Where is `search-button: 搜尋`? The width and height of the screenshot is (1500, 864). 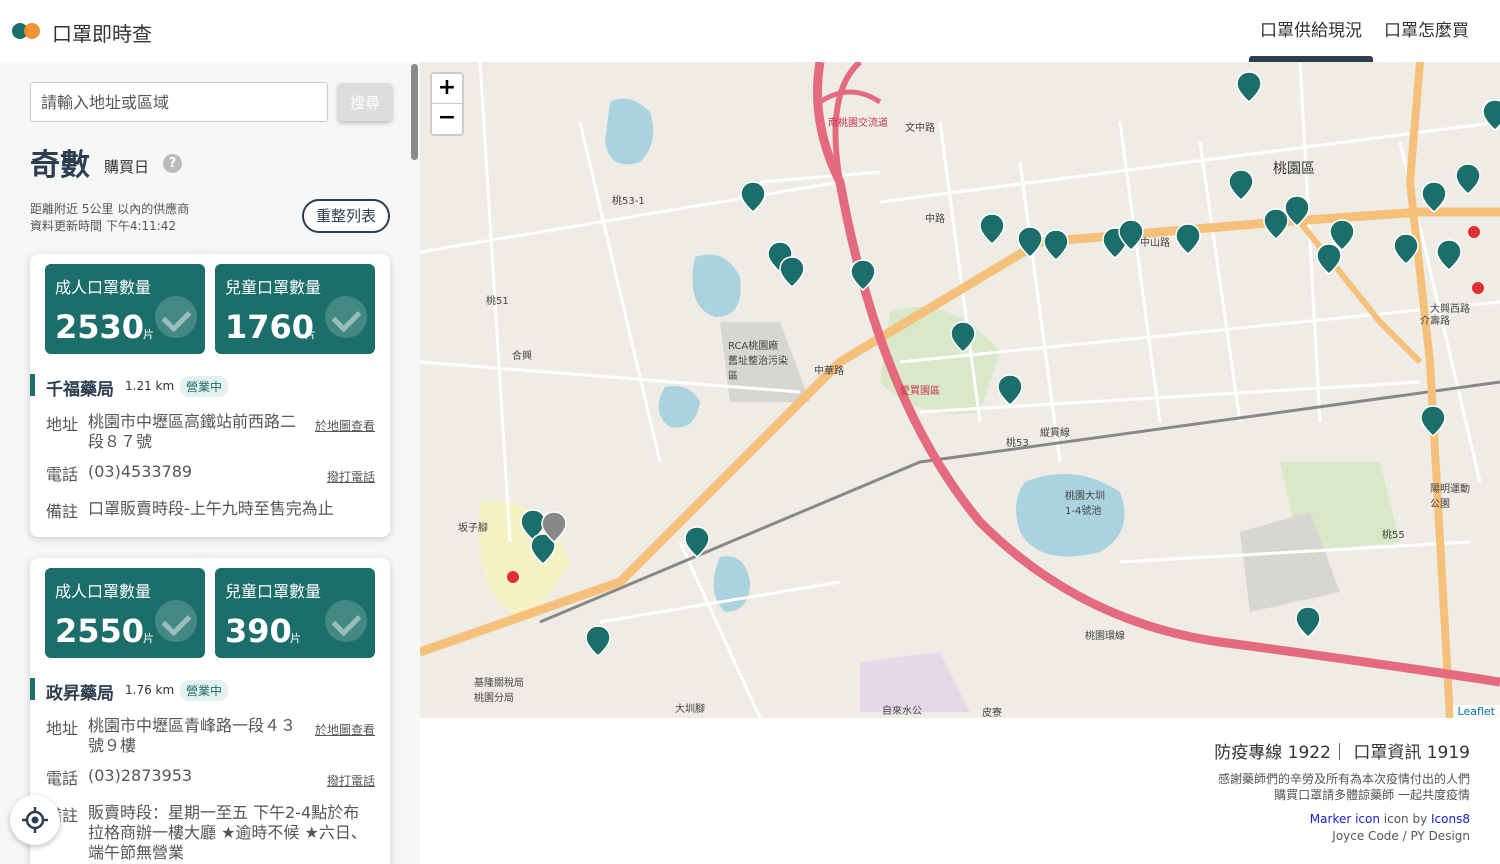 search-button: 搜尋 is located at coordinates (365, 102).